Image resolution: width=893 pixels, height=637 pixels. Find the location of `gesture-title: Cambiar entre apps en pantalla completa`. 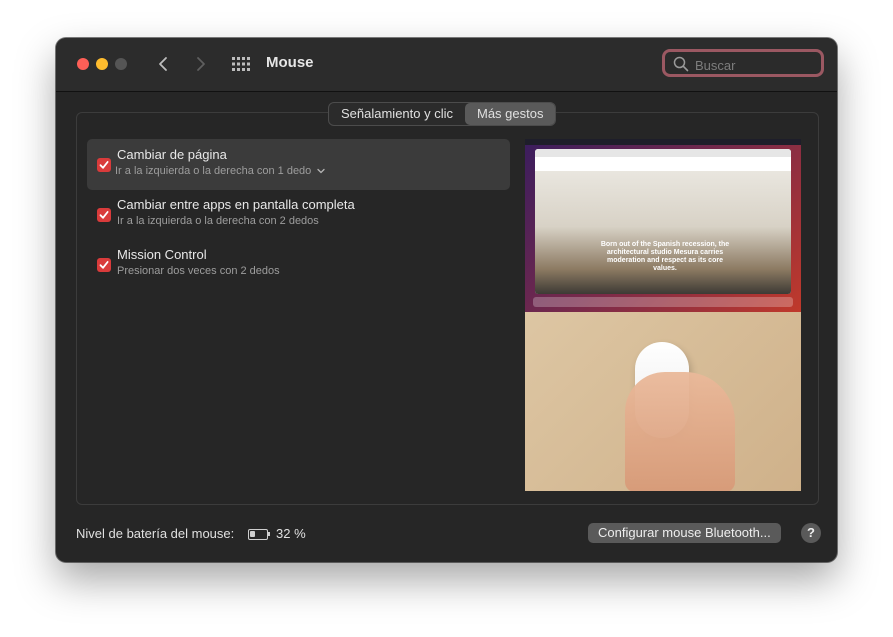

gesture-title: Cambiar entre apps en pantalla completa is located at coordinates (236, 204).